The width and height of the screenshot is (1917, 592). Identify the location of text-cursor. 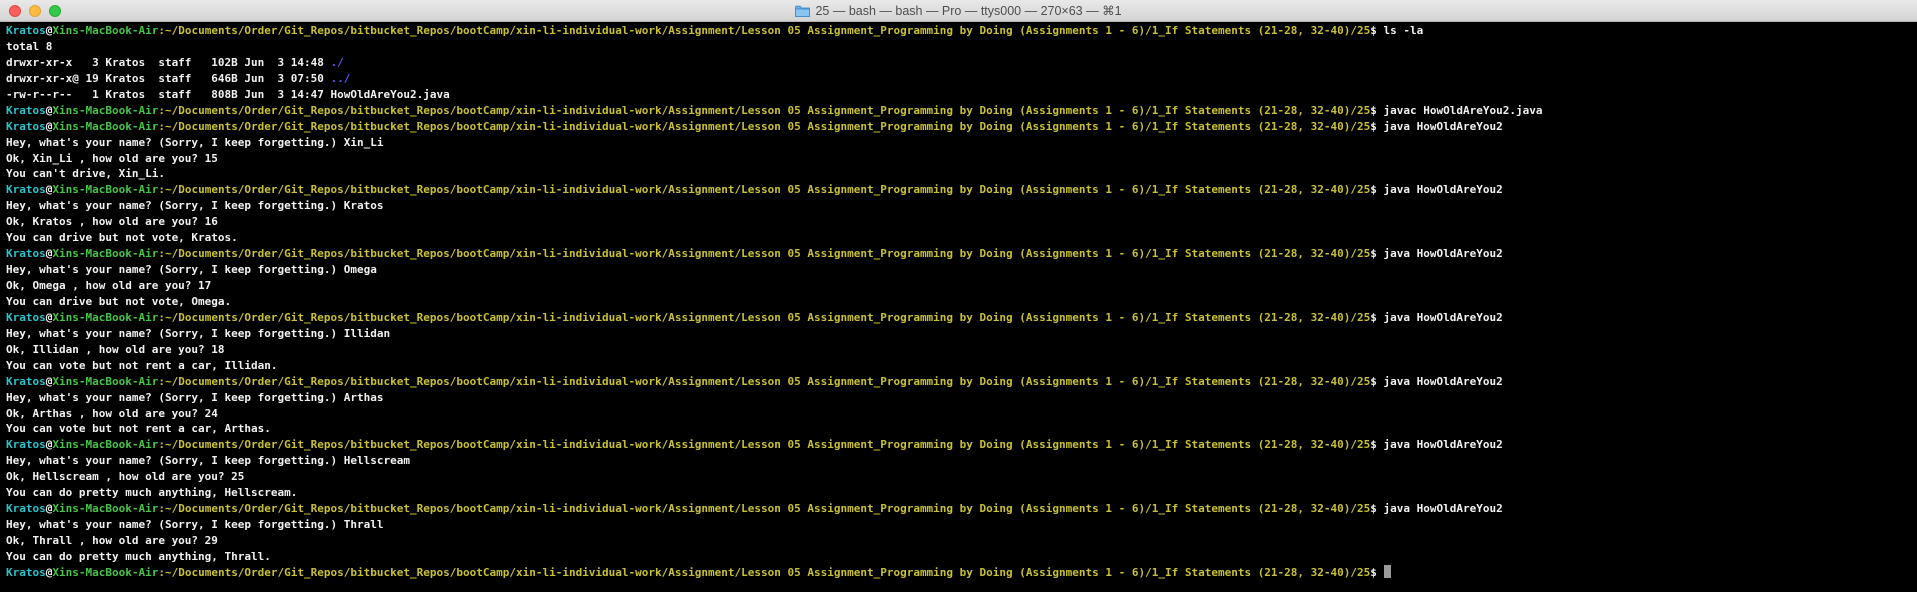
(1387, 571).